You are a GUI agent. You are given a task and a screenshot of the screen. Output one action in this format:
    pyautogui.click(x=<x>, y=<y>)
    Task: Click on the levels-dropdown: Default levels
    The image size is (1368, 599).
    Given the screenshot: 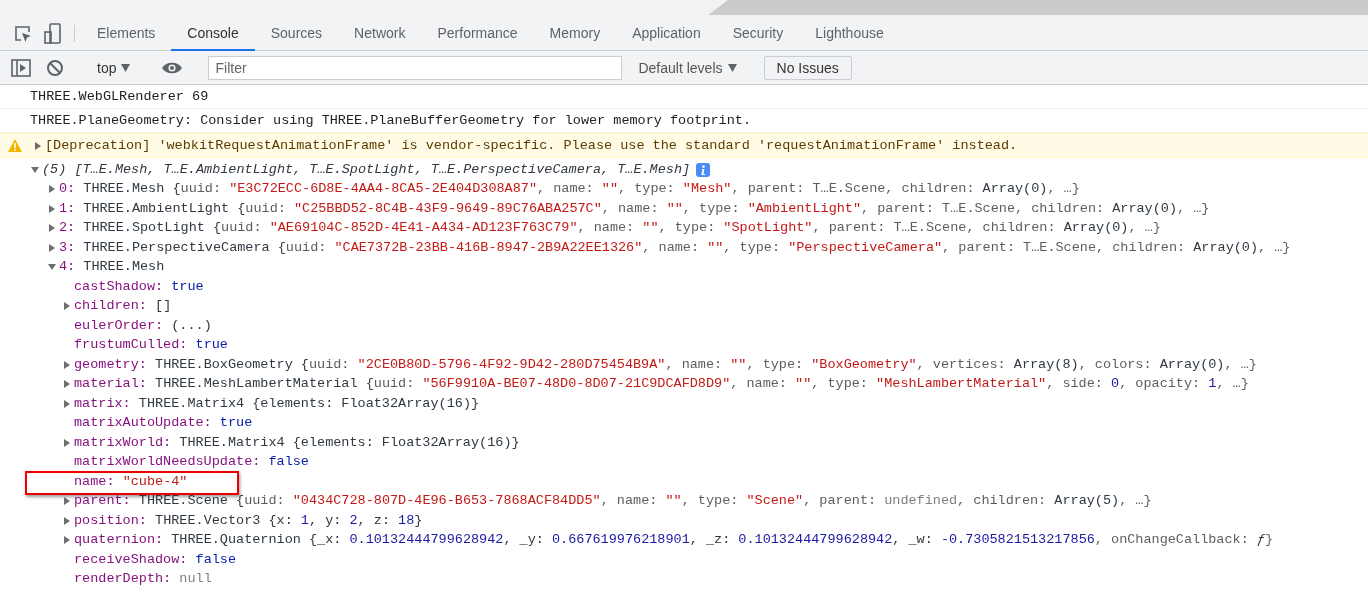 What is the action you would take?
    pyautogui.click(x=687, y=67)
    